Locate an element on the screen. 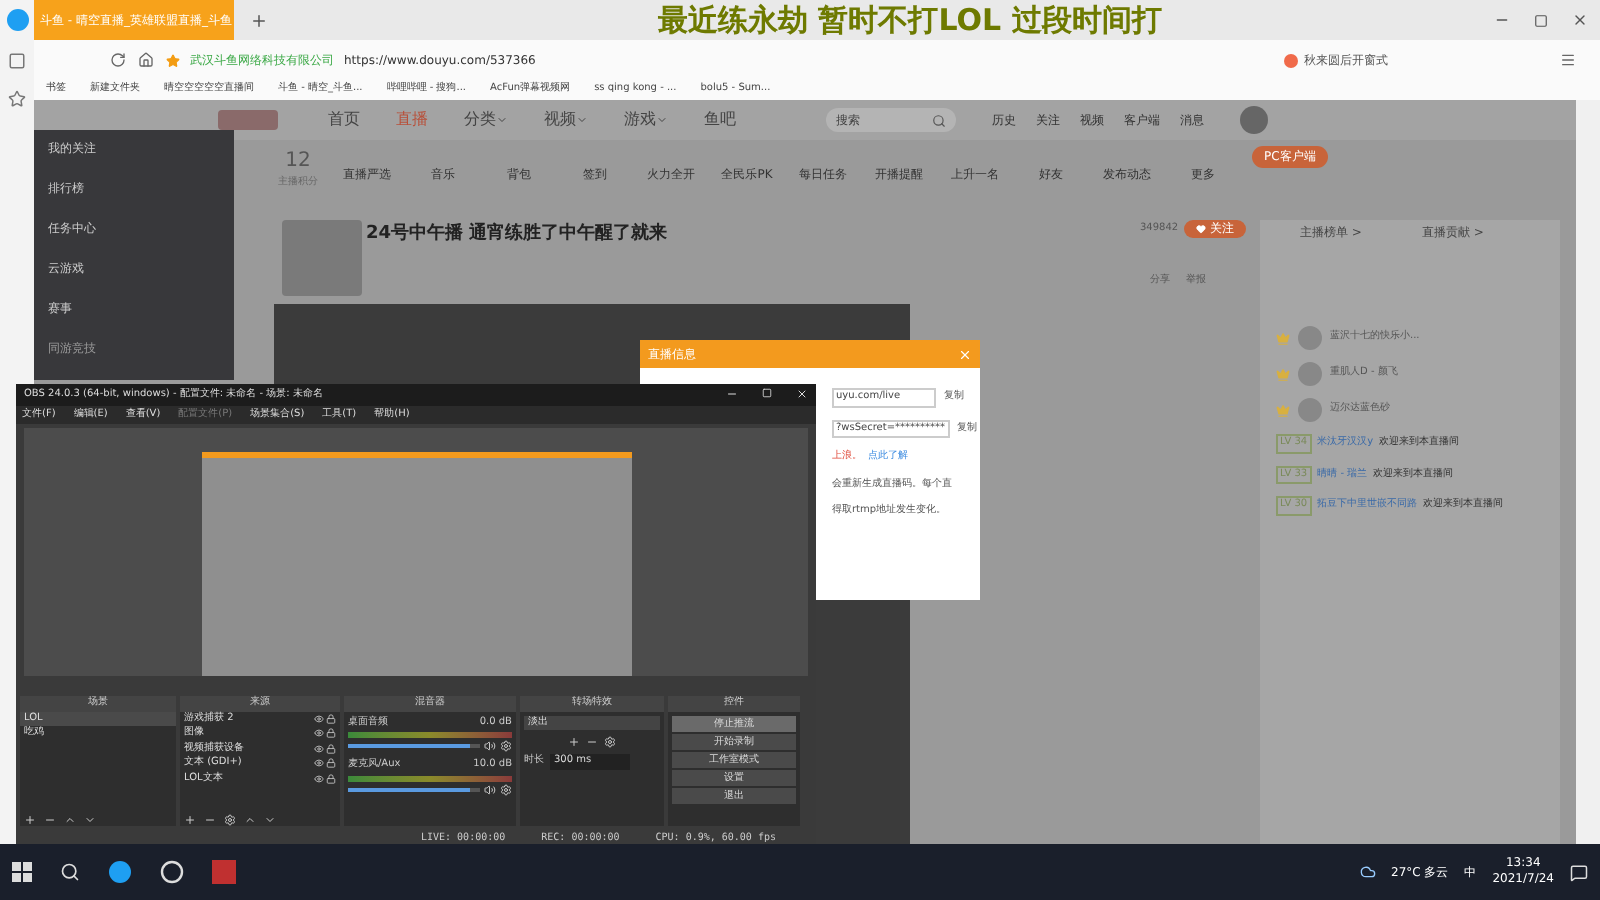  nav-link: 分类 is located at coordinates (486, 120).